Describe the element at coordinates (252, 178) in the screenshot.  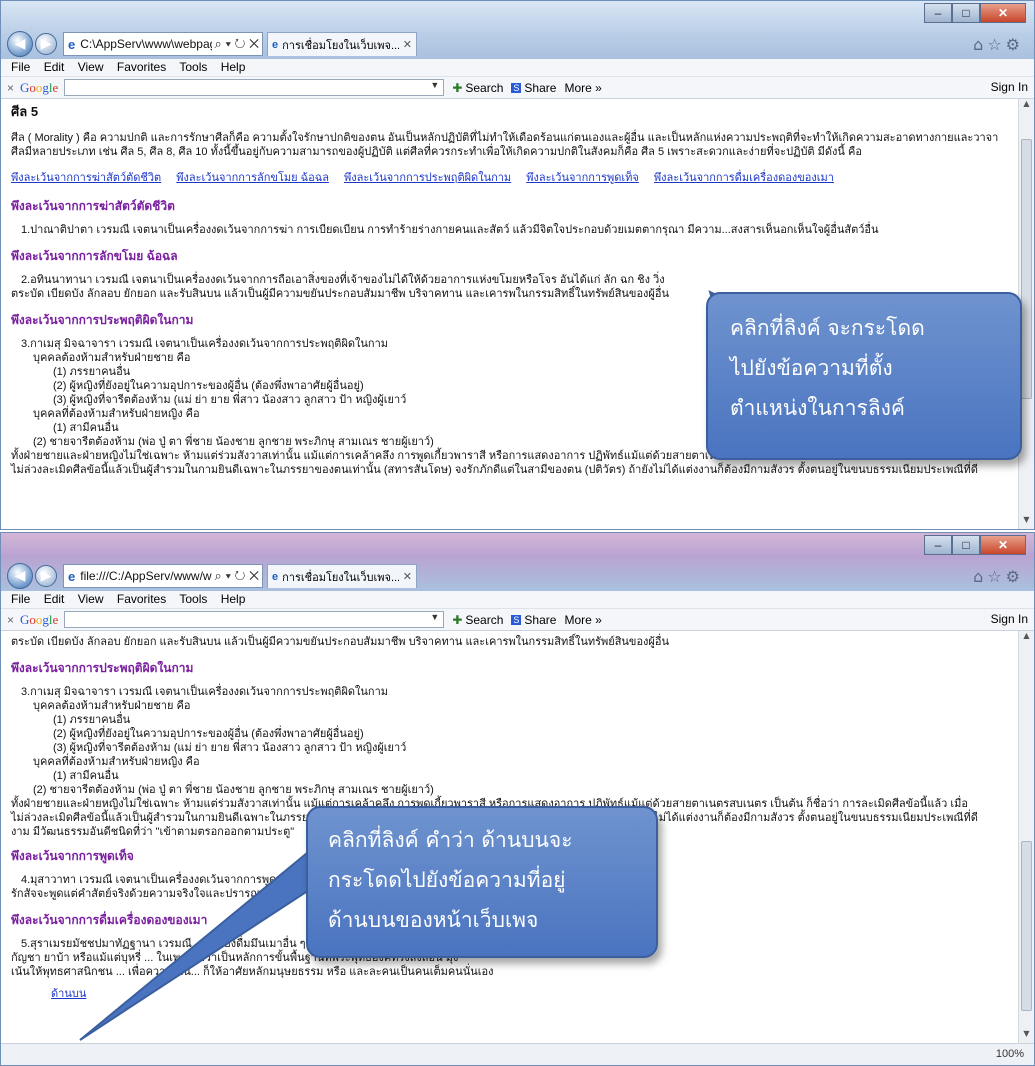
I see `link-stealing: พึงละเว้นจากการลักขโมย ฉ้อฉล` at that location.